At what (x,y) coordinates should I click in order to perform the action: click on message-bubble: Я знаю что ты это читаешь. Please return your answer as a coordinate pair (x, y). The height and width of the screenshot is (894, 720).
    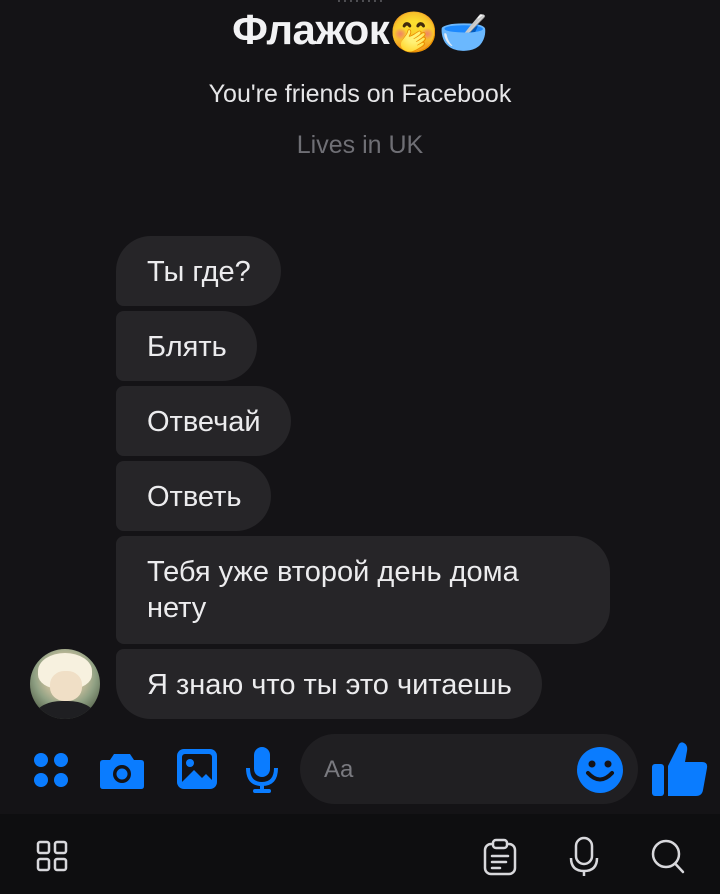
    Looking at the image, I should click on (329, 684).